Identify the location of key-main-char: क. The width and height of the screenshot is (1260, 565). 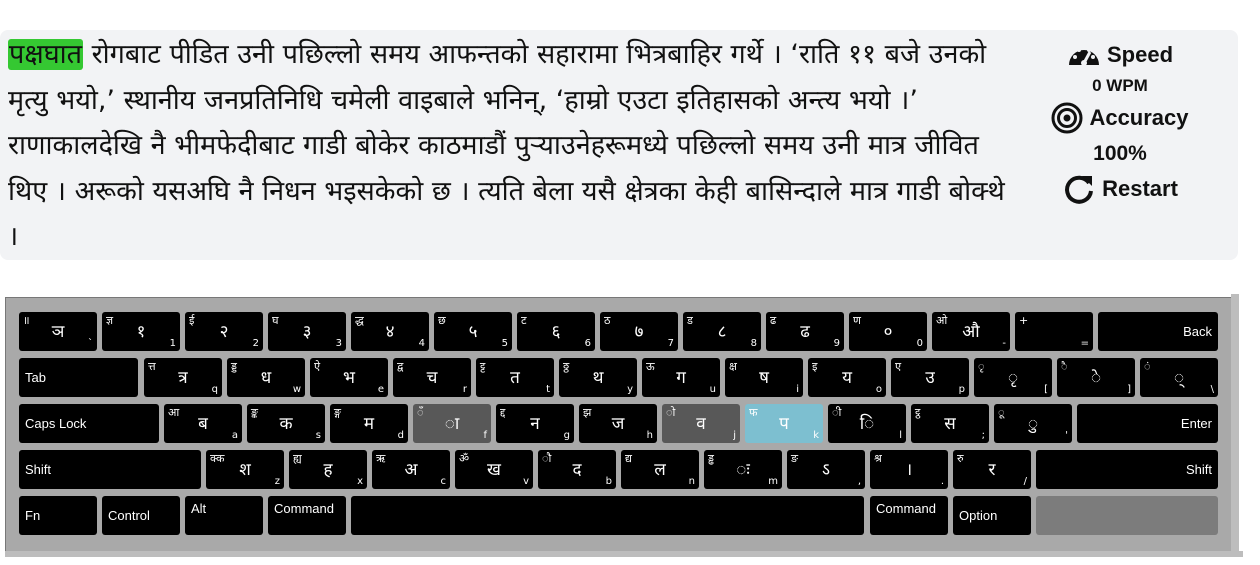
(286, 424).